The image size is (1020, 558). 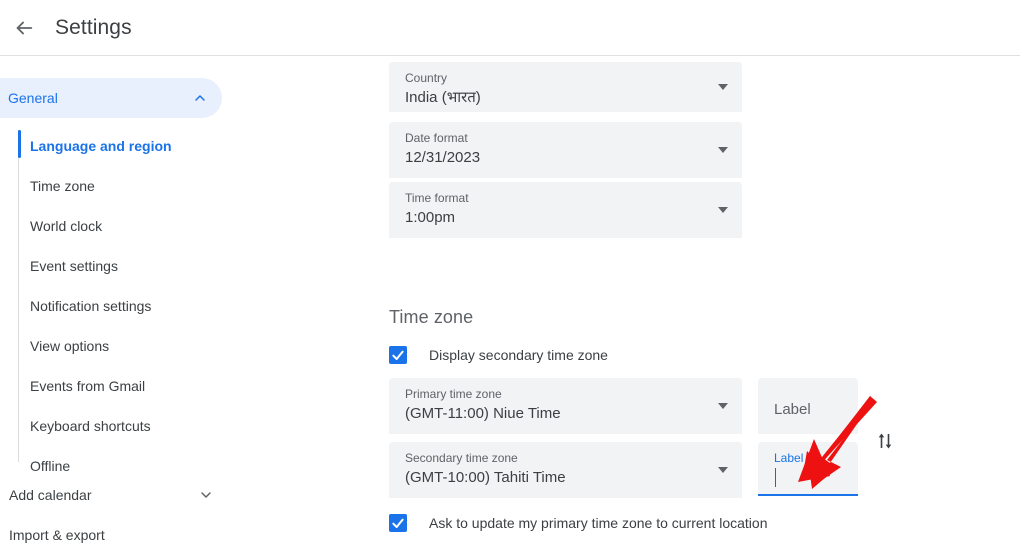 What do you see at coordinates (565, 406) in the screenshot?
I see `primary-time-zone-select: Primary time zone (GMT-11:00) Niue Time` at bounding box center [565, 406].